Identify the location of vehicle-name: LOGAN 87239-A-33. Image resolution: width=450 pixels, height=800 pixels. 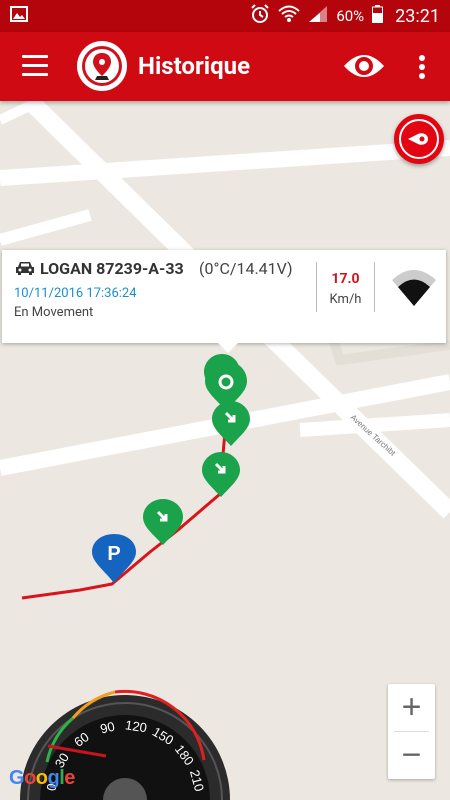
(112, 268).